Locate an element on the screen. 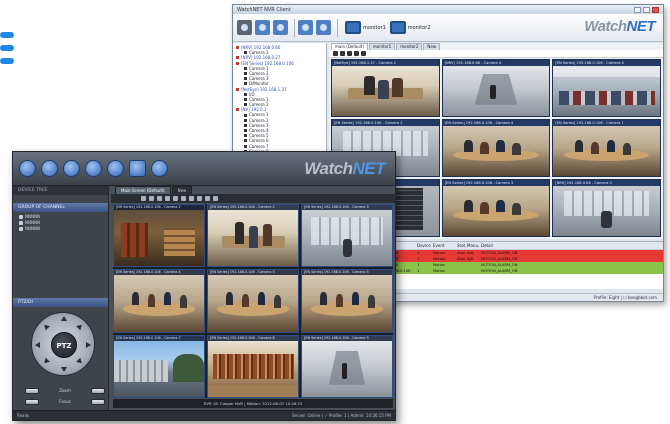 The width and height of the screenshot is (670, 424). maximize-button is located at coordinates (646, 9).